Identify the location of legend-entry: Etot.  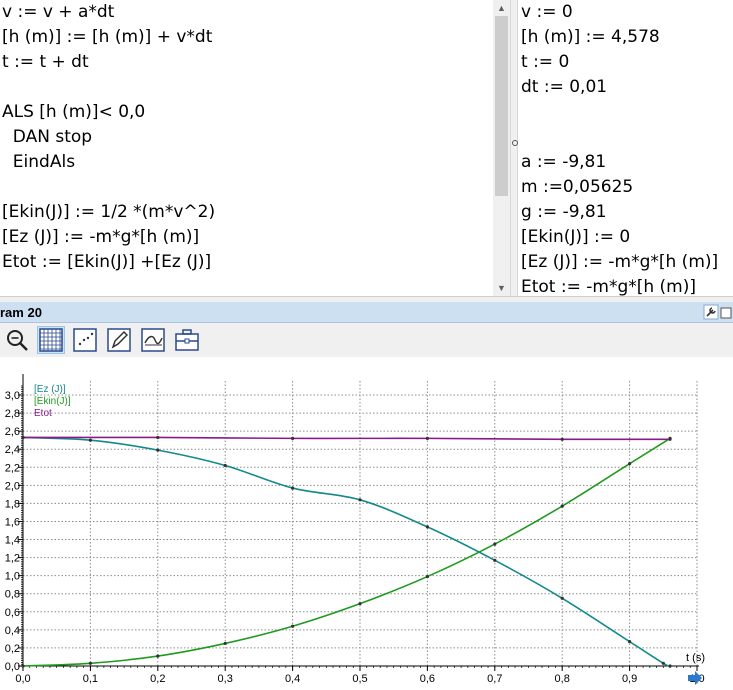
(43, 413).